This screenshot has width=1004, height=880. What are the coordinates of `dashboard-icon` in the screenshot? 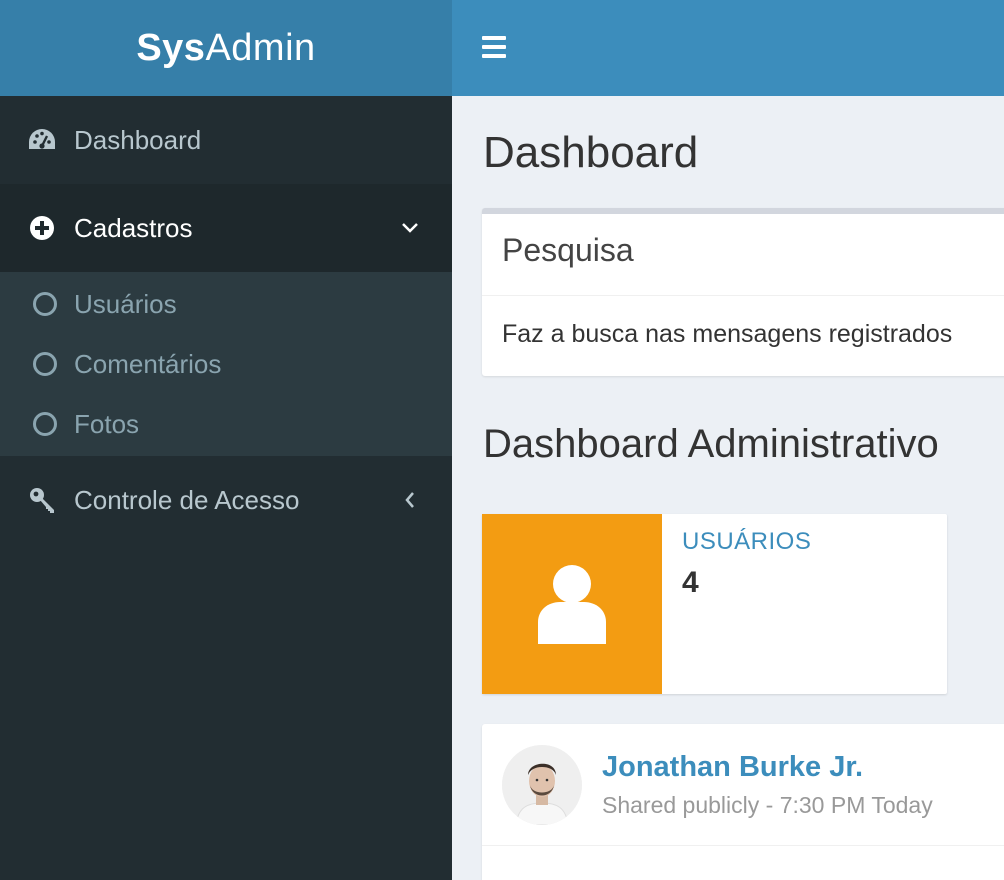 It's located at (42, 140).